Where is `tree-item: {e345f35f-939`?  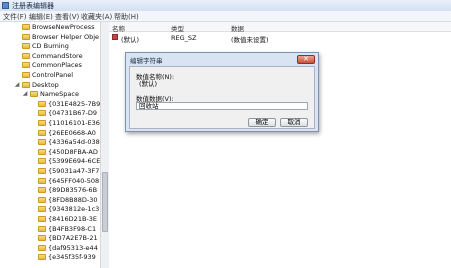 tree-item: {e345f35f-939 is located at coordinates (50, 257).